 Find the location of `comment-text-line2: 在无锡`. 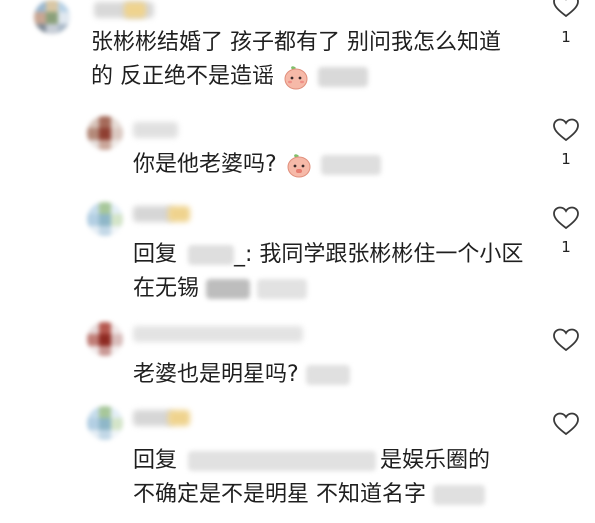

comment-text-line2: 在无锡 is located at coordinates (220, 289).